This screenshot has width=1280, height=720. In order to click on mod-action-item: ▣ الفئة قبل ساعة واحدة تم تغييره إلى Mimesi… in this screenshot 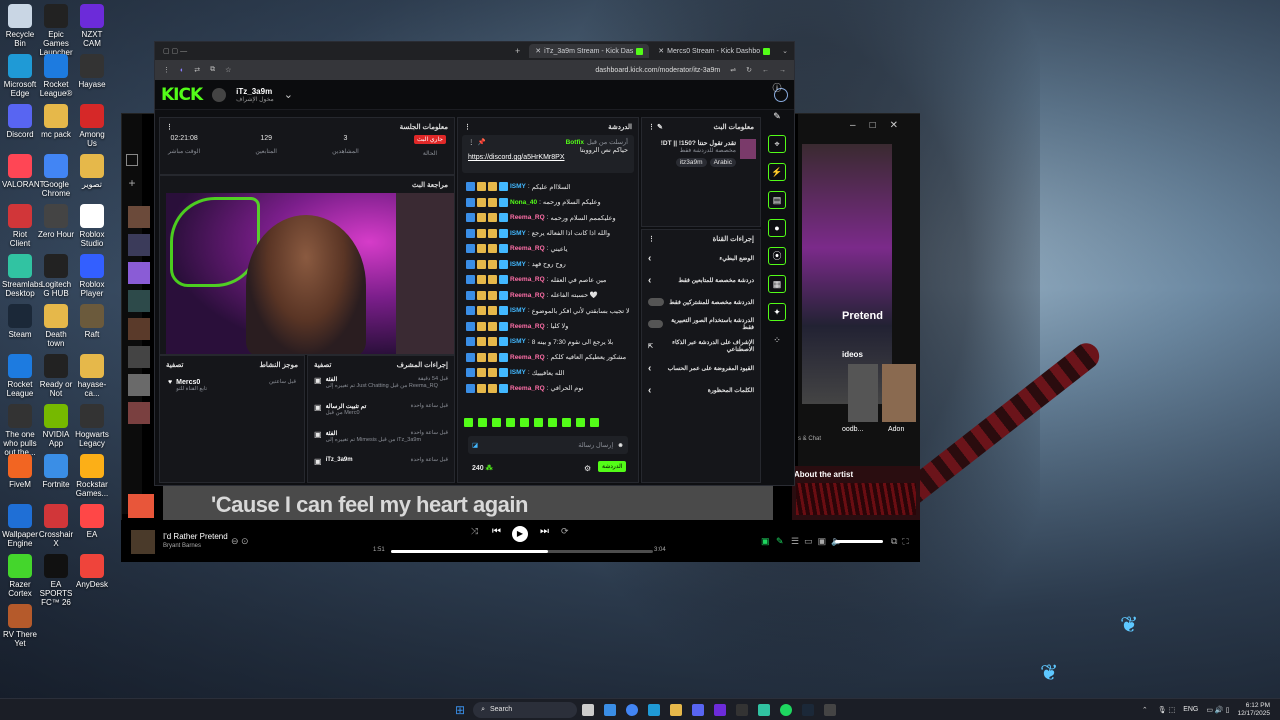, I will do `click(381, 440)`.